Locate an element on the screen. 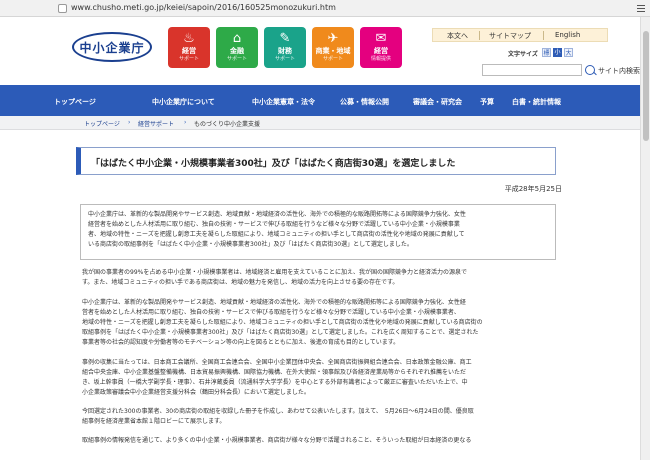  site-search-label: サイト内検索 is located at coordinates (619, 71).